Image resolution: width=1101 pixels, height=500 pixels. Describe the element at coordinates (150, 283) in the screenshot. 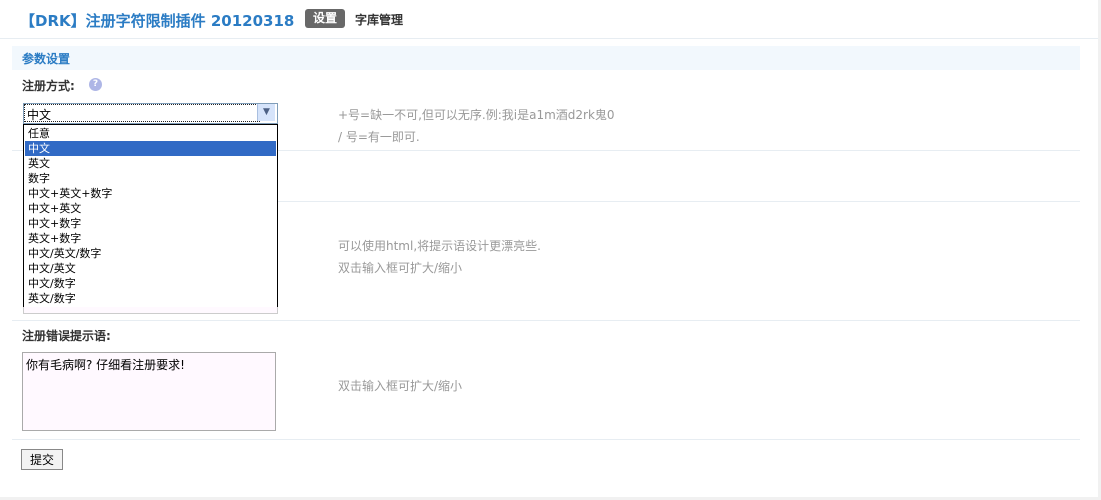

I see `dropdown-option: 中文/数字` at that location.